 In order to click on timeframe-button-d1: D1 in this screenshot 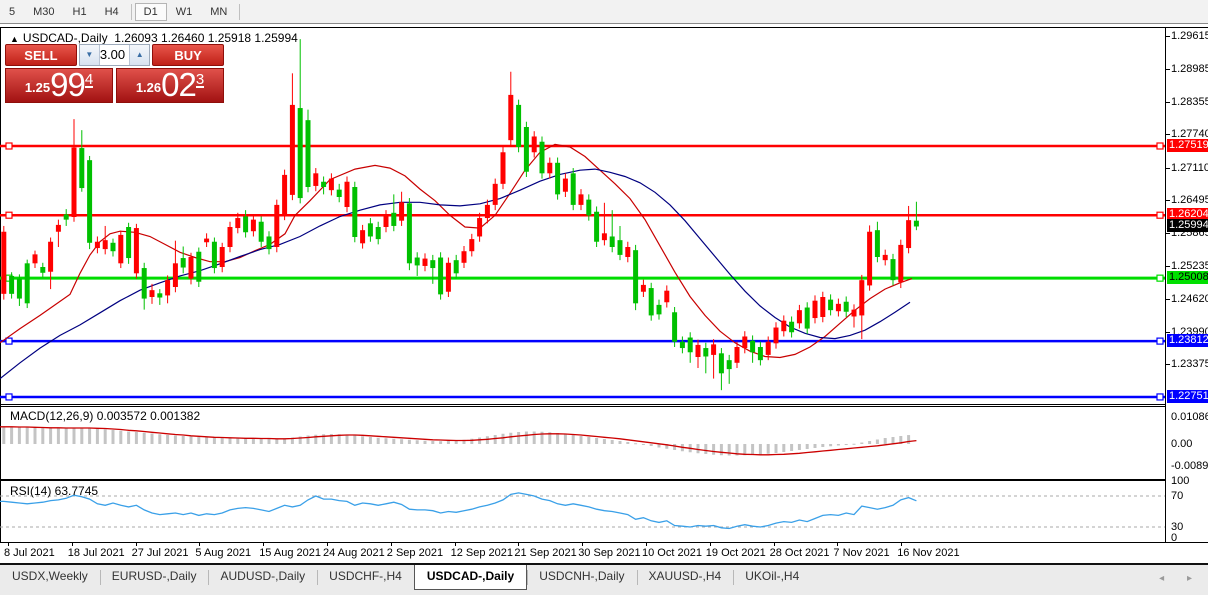, I will do `click(150, 11)`.